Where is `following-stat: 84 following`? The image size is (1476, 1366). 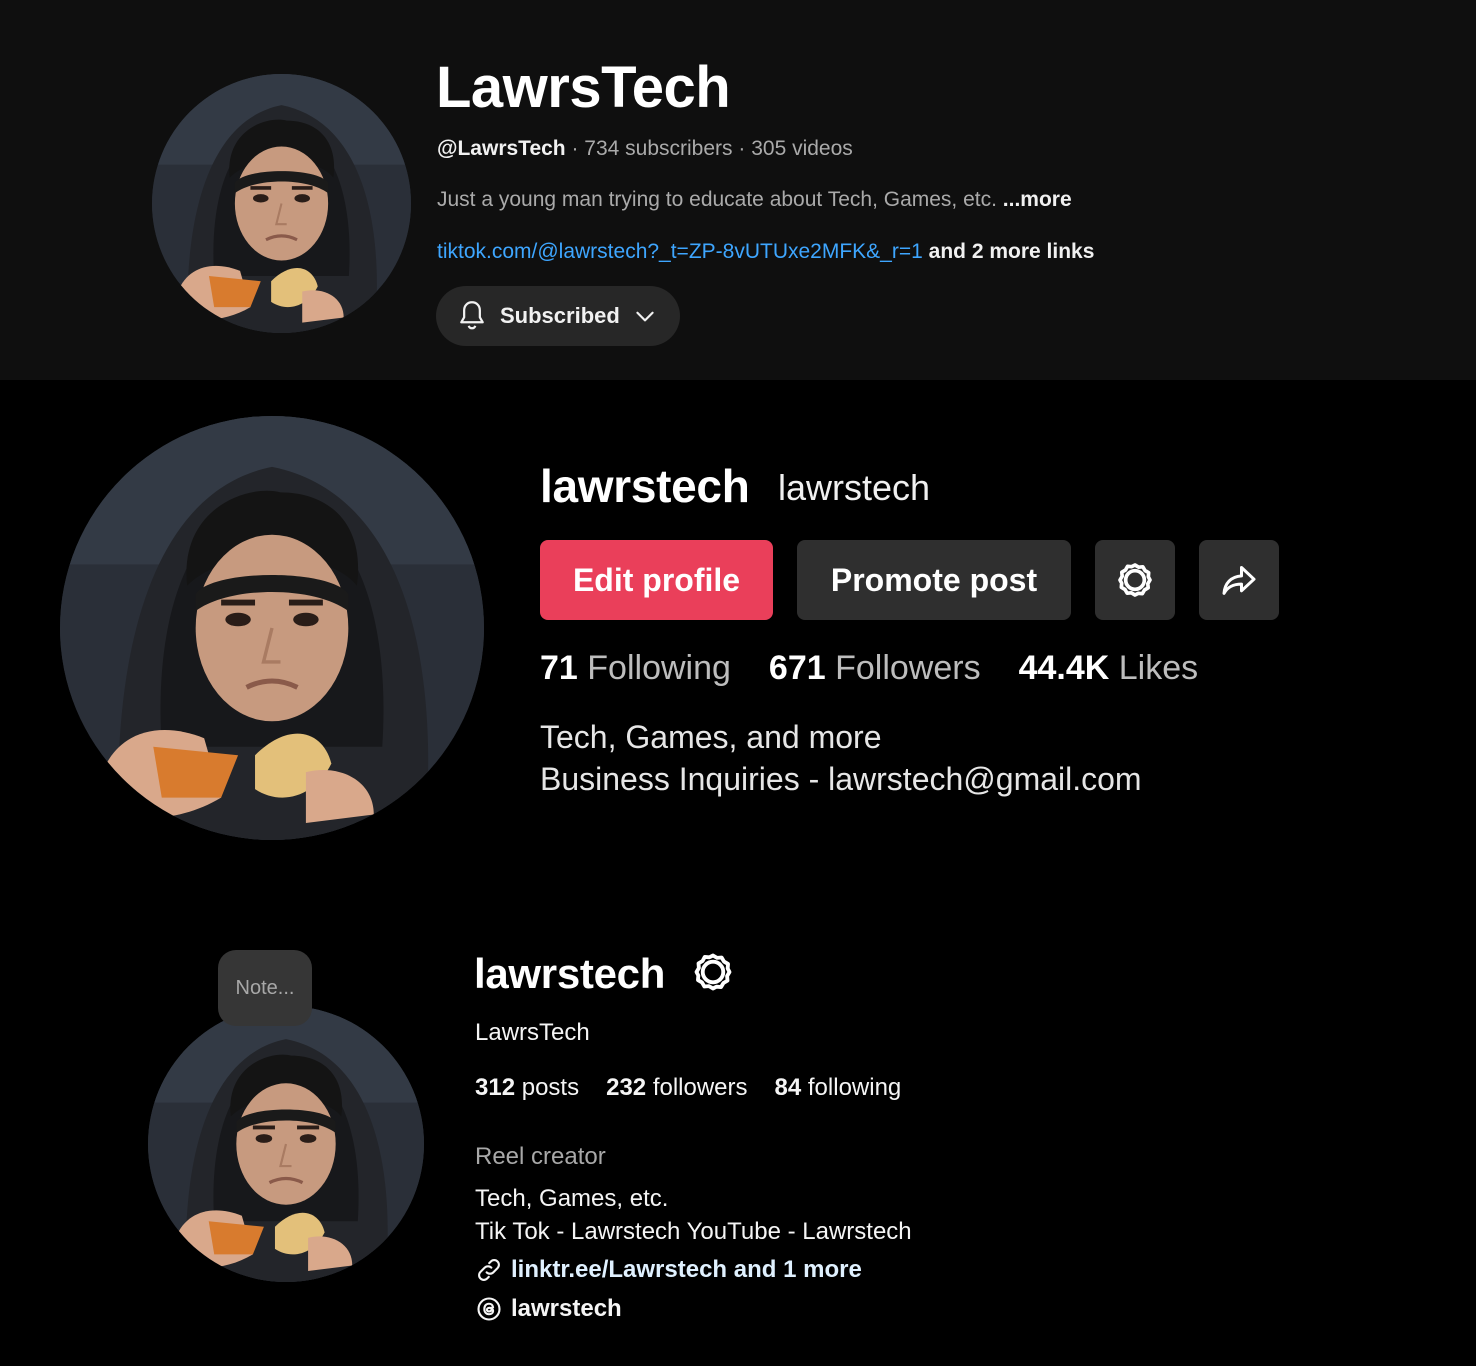 following-stat: 84 following is located at coordinates (838, 1087).